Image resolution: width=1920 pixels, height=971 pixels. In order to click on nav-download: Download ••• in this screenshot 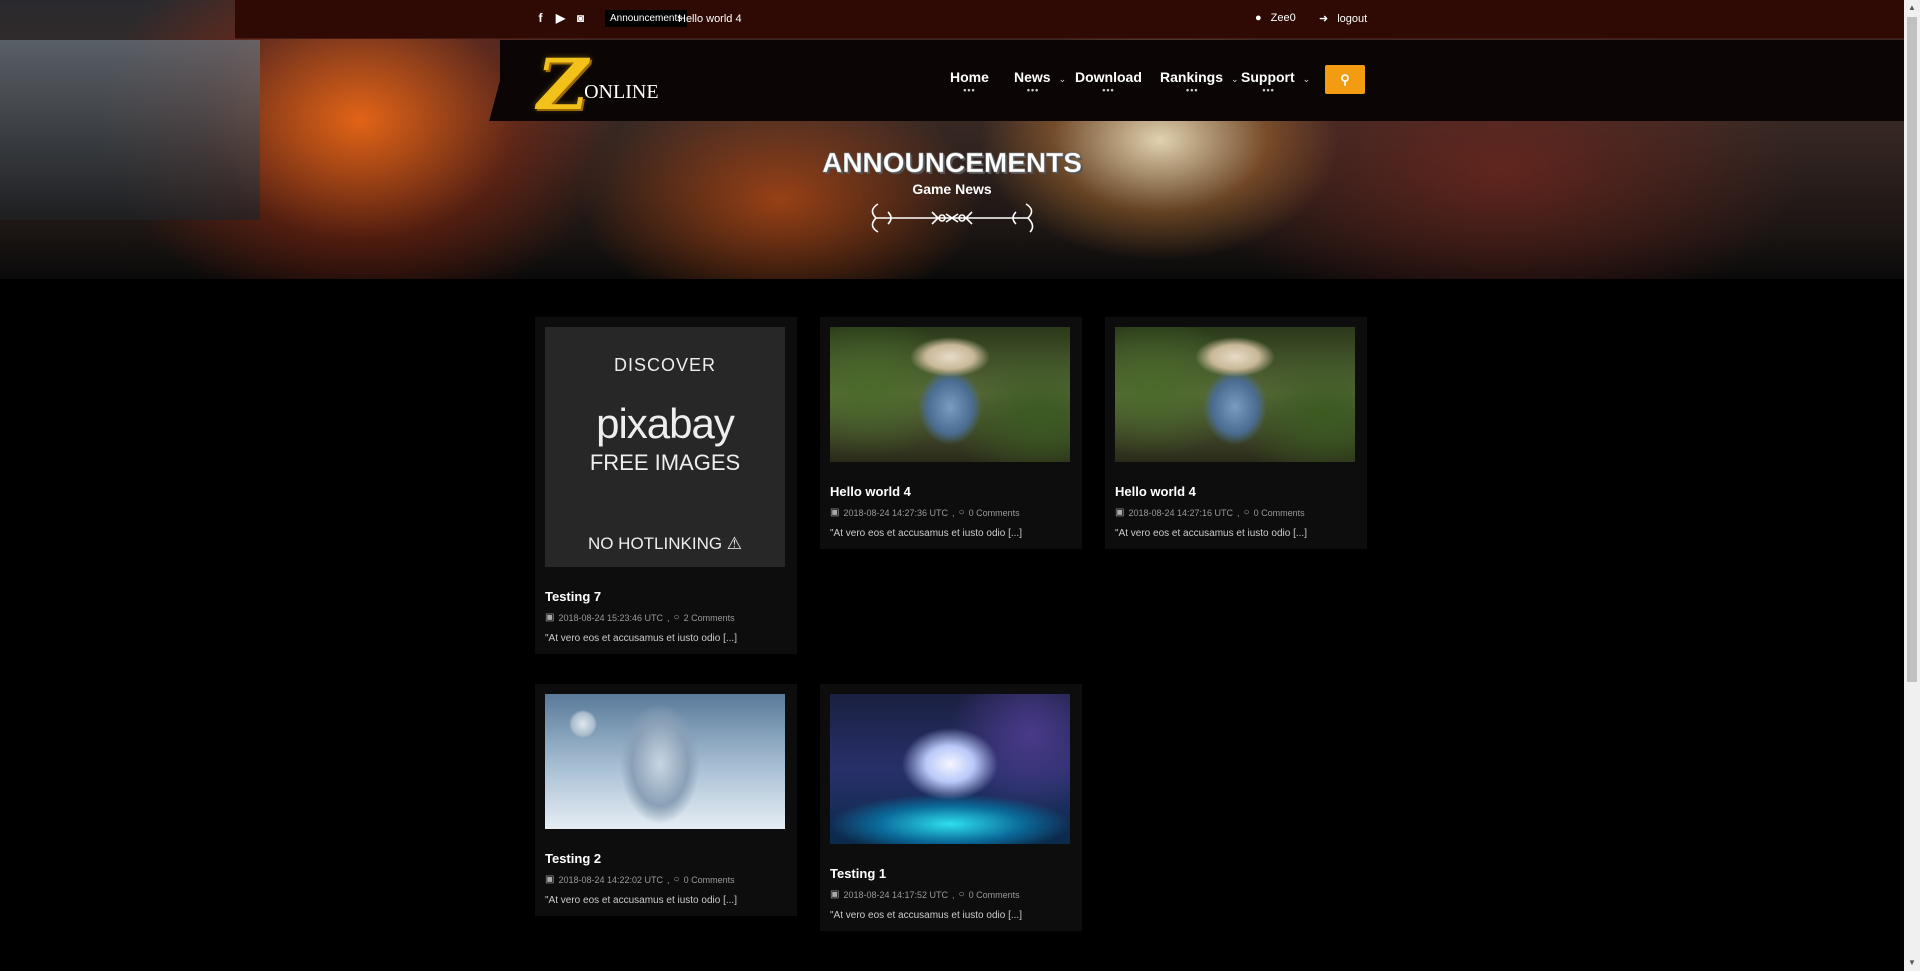, I will do `click(1108, 82)`.